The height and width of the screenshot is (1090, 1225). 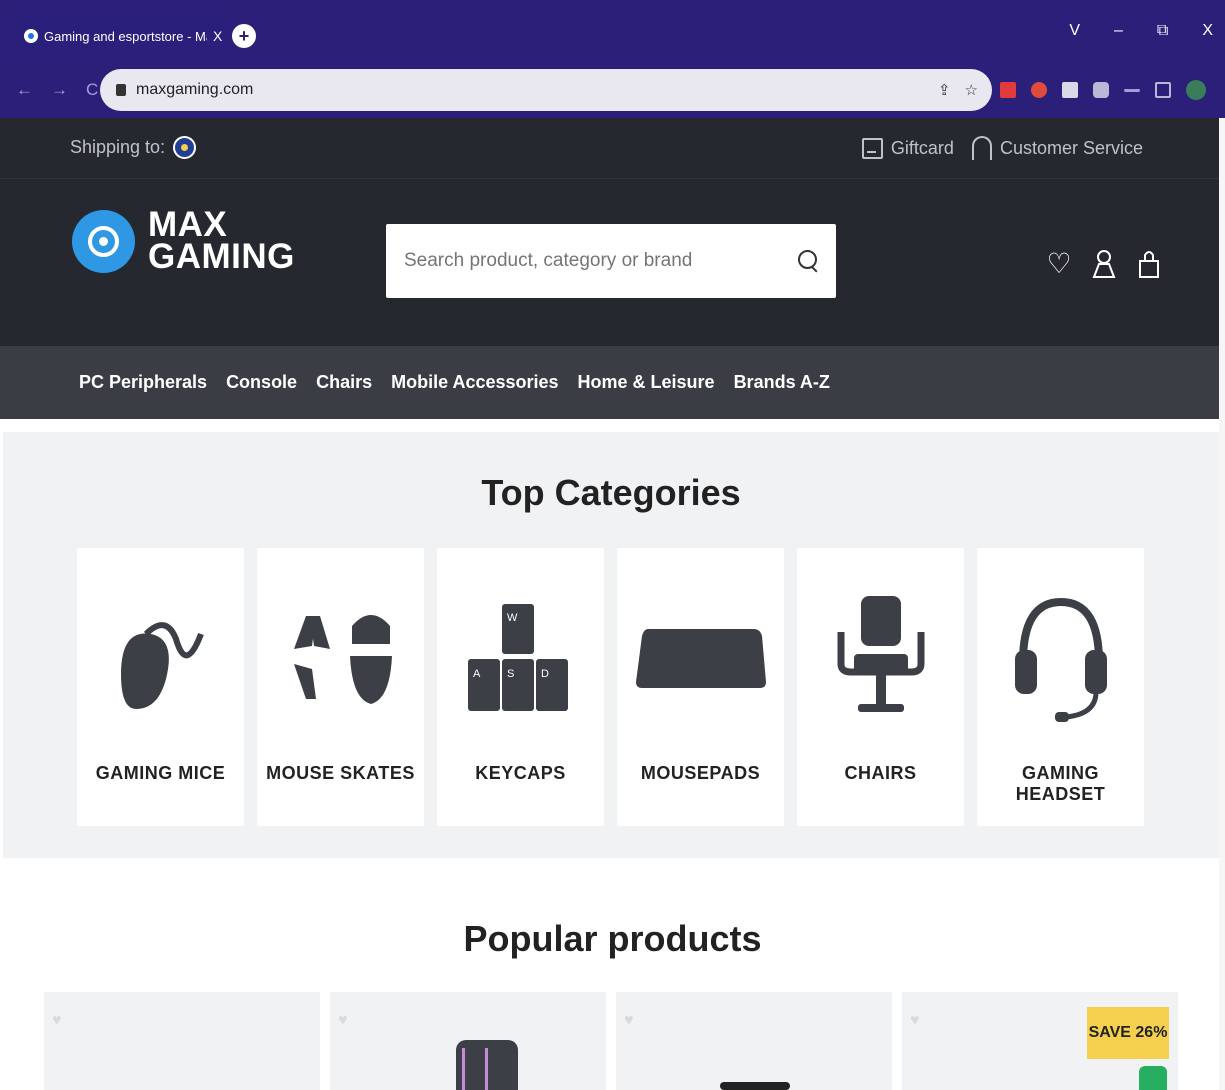 What do you see at coordinates (755, 1086) in the screenshot?
I see `product-image` at bounding box center [755, 1086].